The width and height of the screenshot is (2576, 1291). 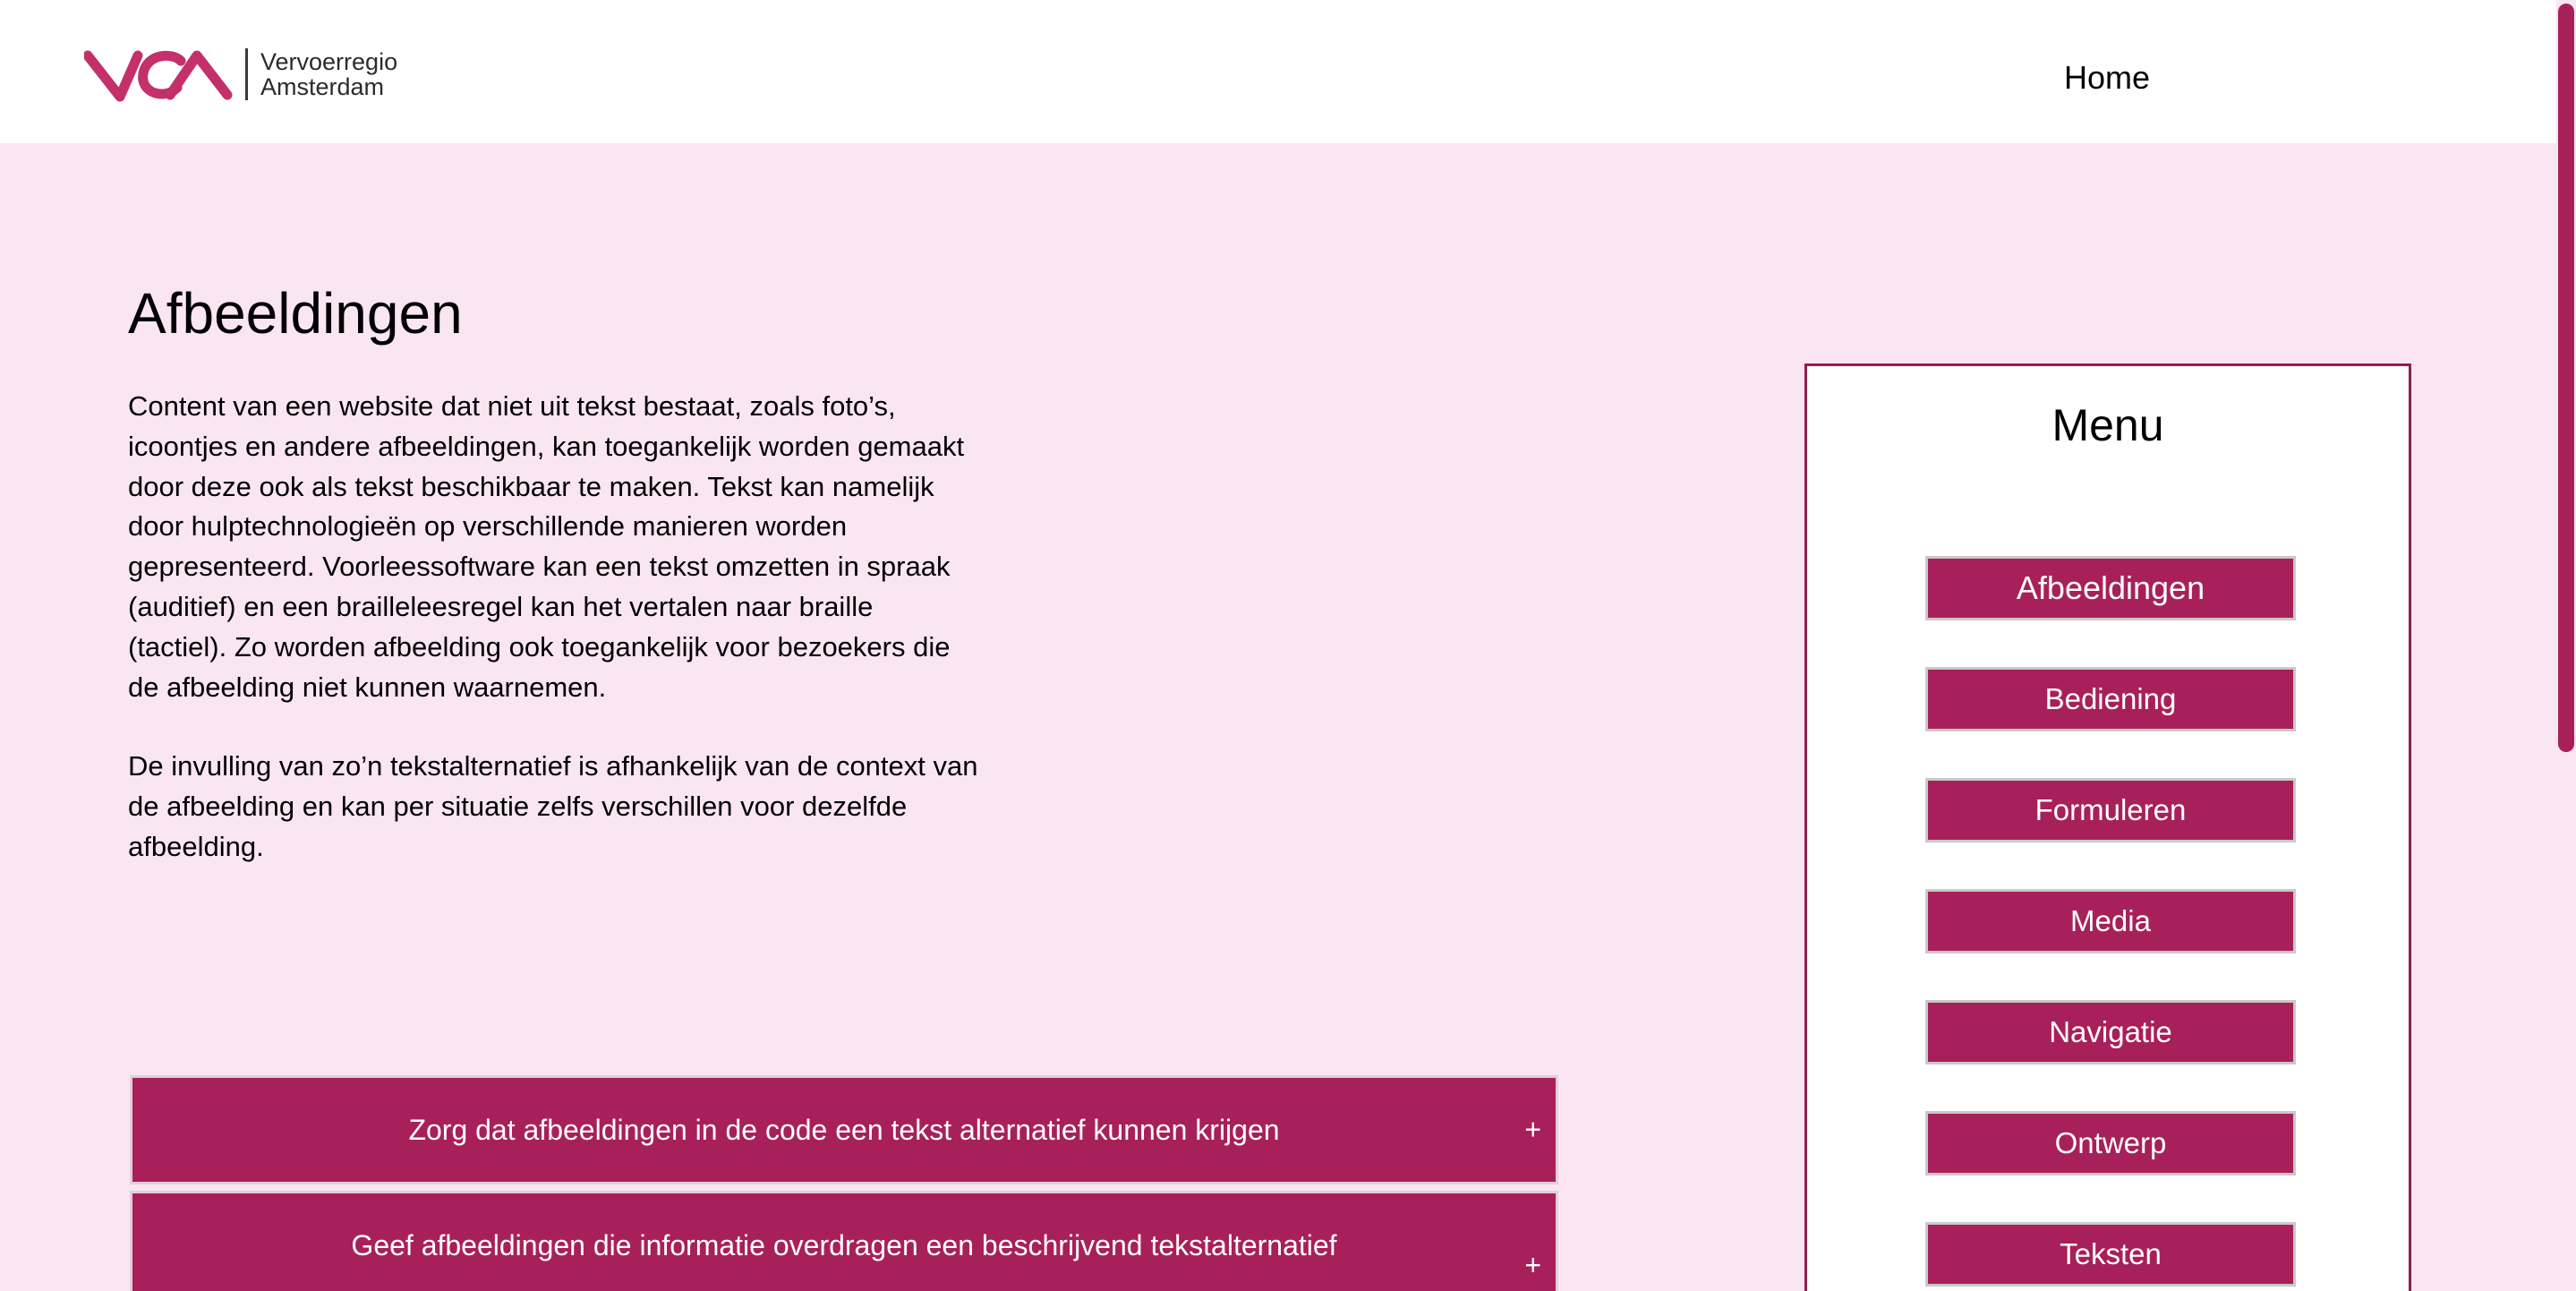 I want to click on logo-divider, so click(x=246, y=74).